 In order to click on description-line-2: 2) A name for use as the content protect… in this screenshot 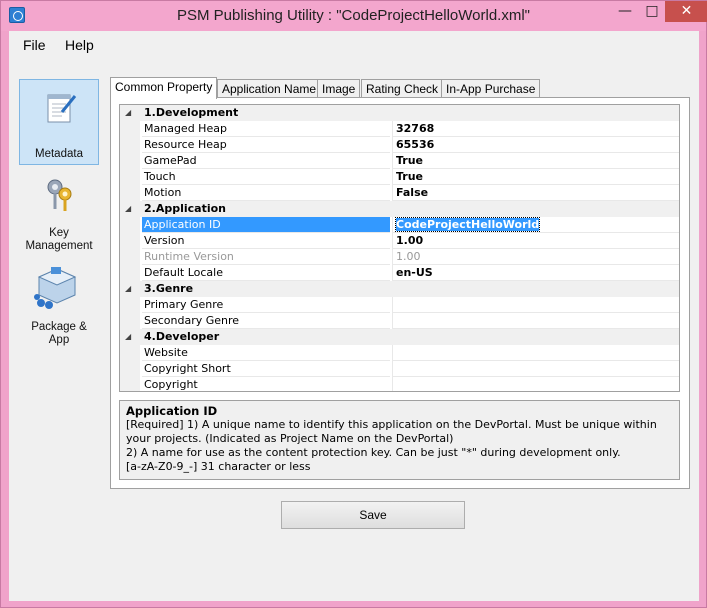, I will do `click(373, 452)`.